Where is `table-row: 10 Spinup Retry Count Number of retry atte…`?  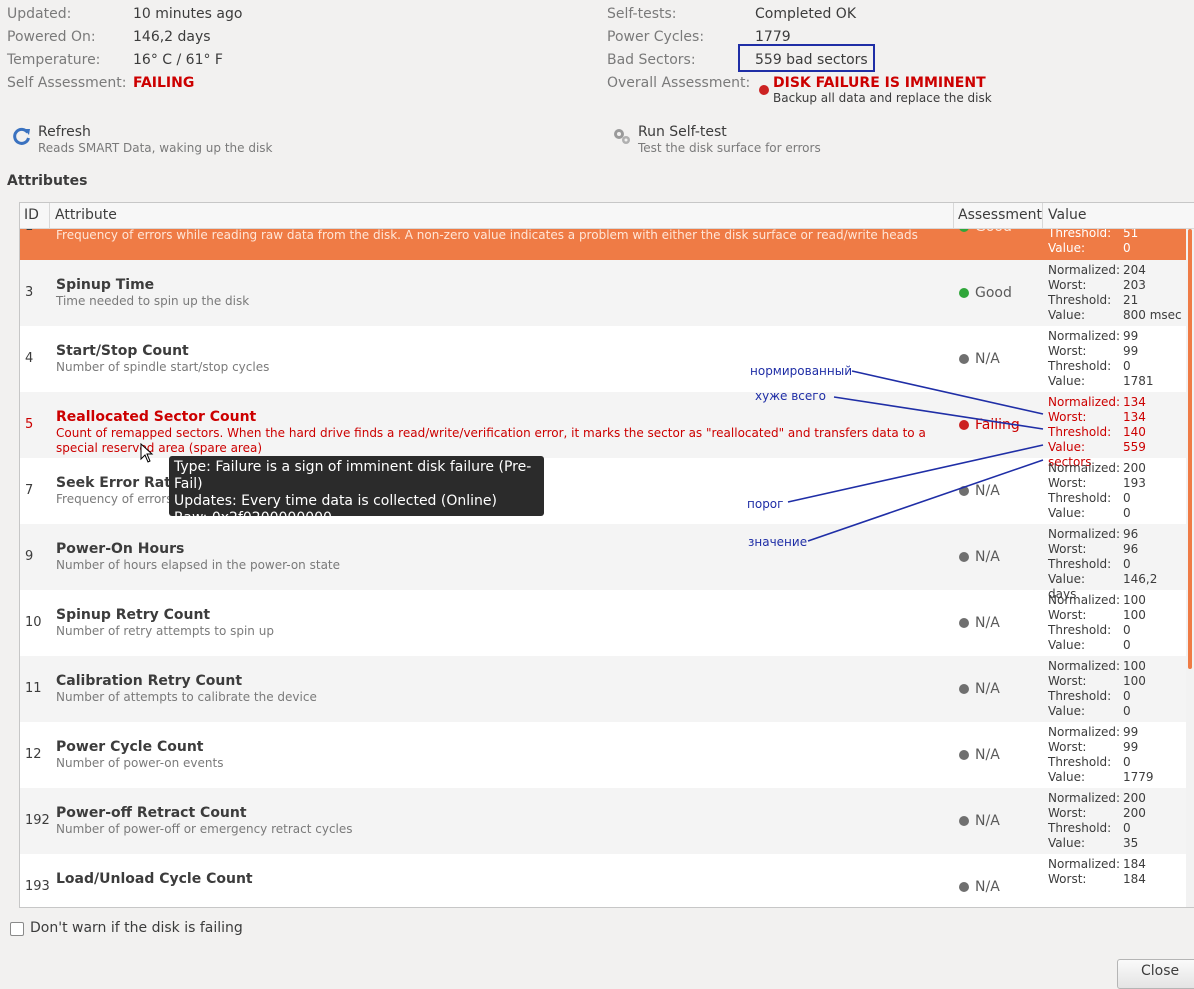 table-row: 10 Spinup Retry Count Number of retry atte… is located at coordinates (603, 623).